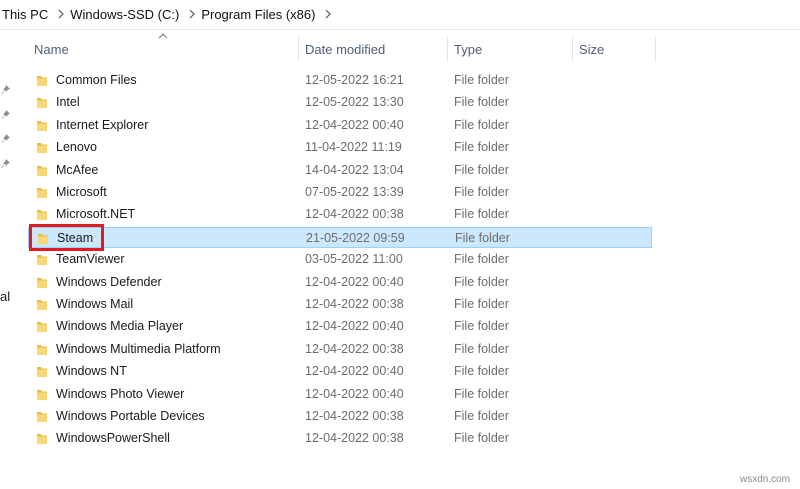  Describe the element at coordinates (126, 14) in the screenshot. I see `breadcrumb-drive: Windows-SSD (C:)` at that location.